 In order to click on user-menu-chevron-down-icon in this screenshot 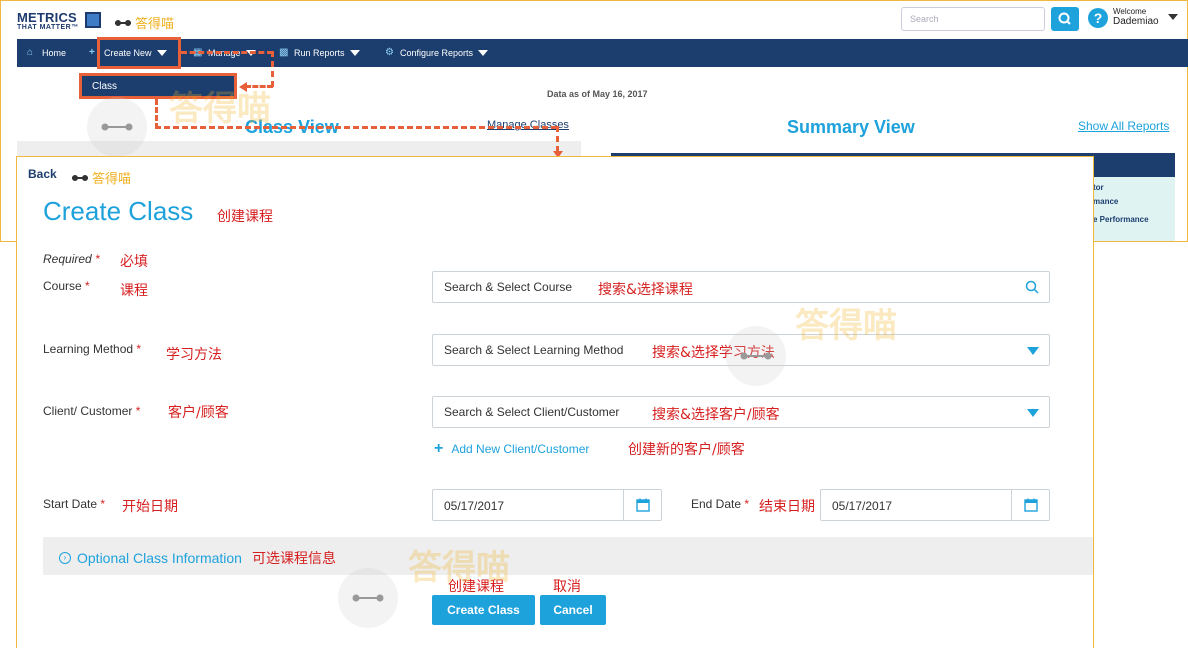, I will do `click(1173, 17)`.